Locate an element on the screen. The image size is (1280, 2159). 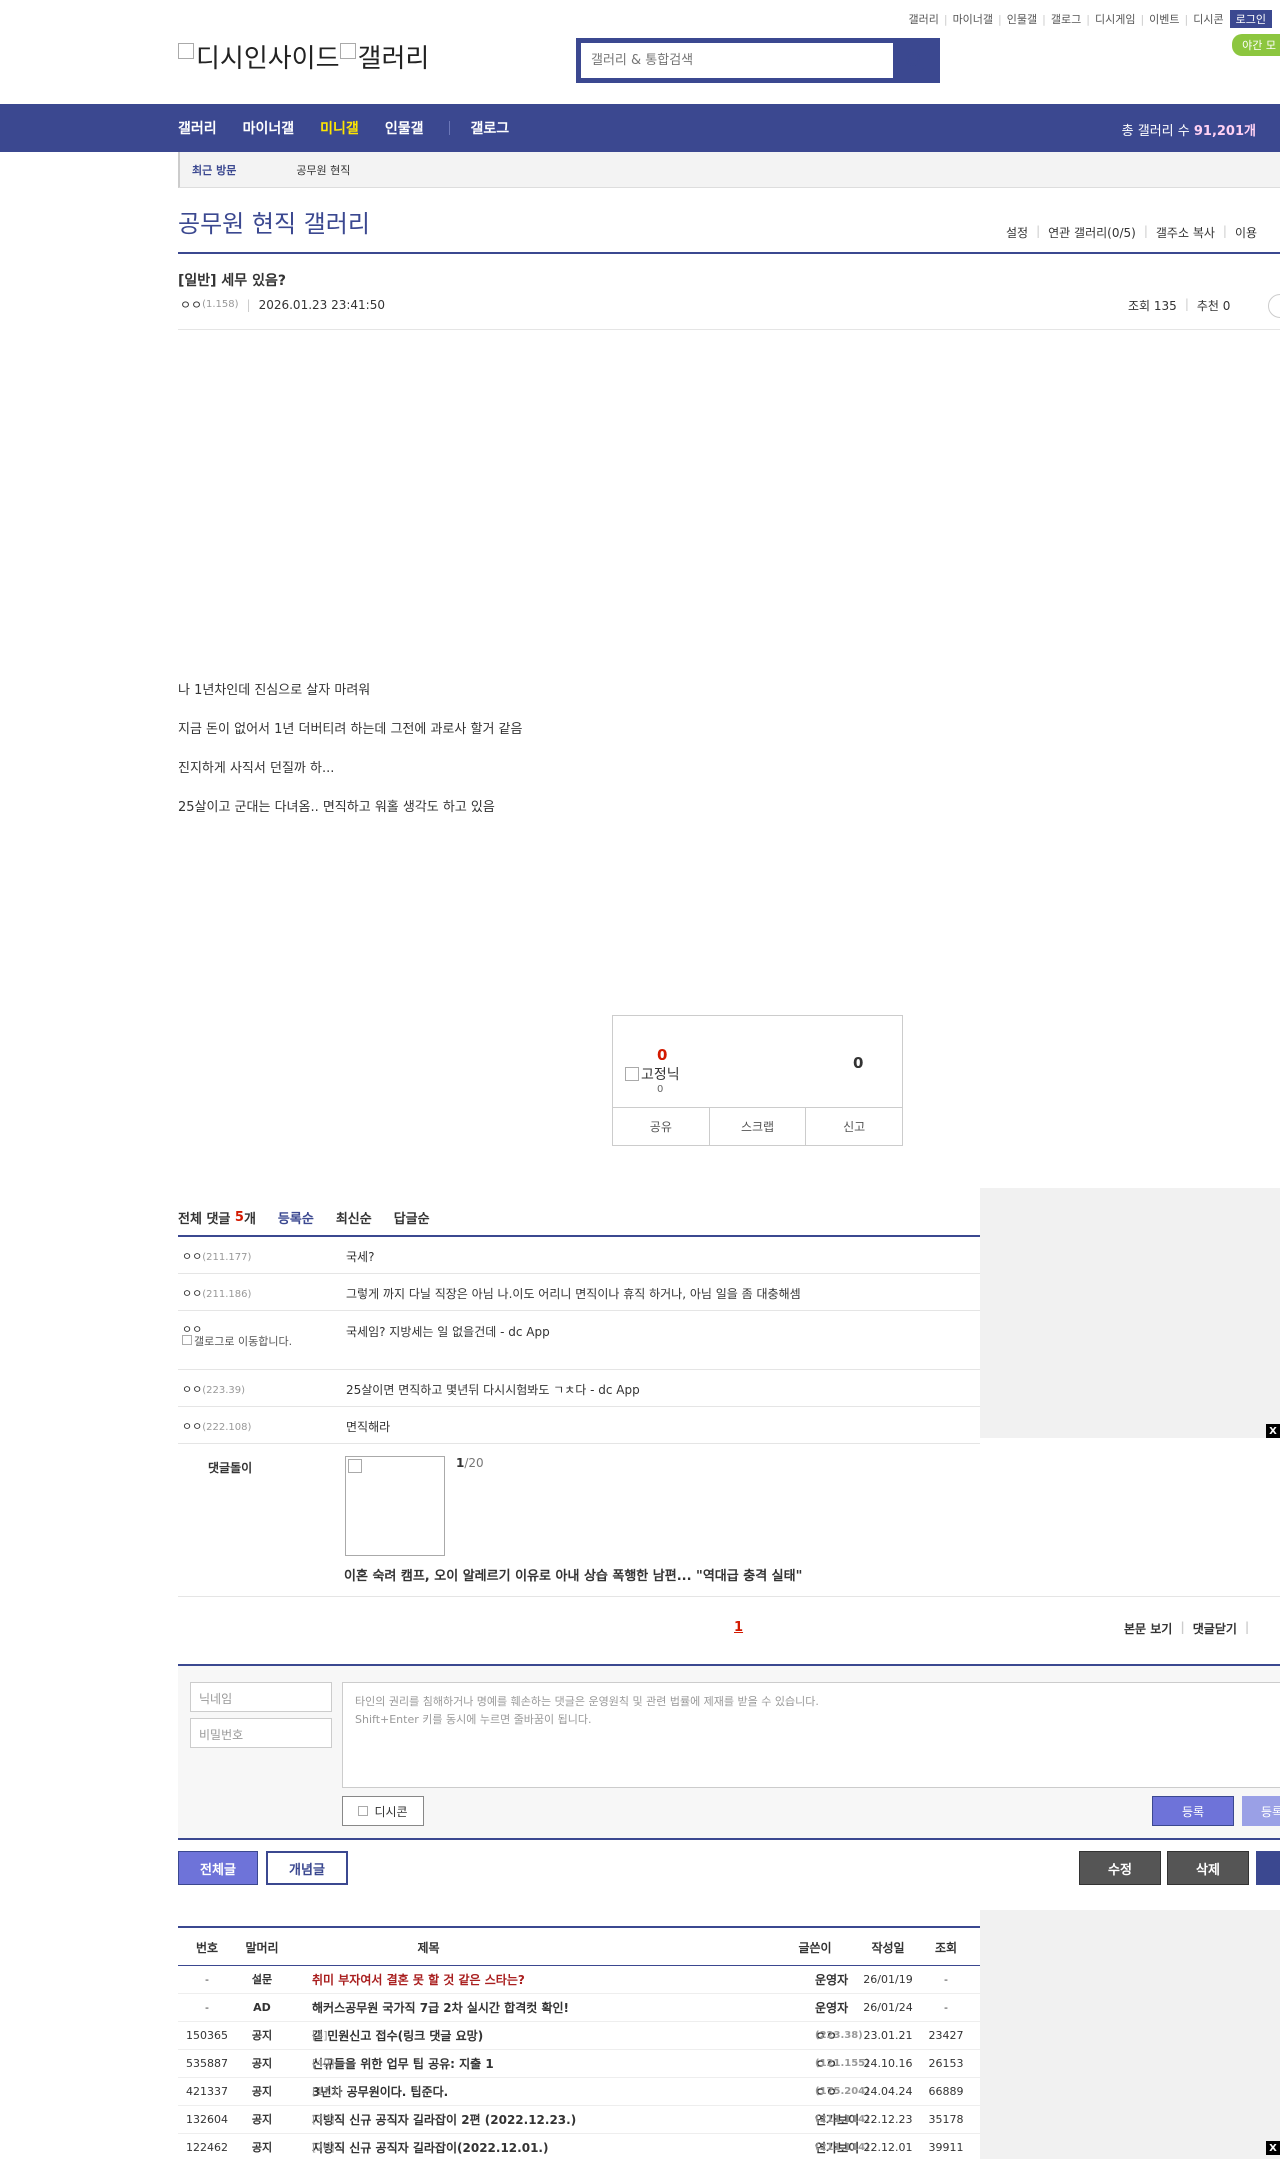
concept-posts-button: 개념글 is located at coordinates (307, 1868).